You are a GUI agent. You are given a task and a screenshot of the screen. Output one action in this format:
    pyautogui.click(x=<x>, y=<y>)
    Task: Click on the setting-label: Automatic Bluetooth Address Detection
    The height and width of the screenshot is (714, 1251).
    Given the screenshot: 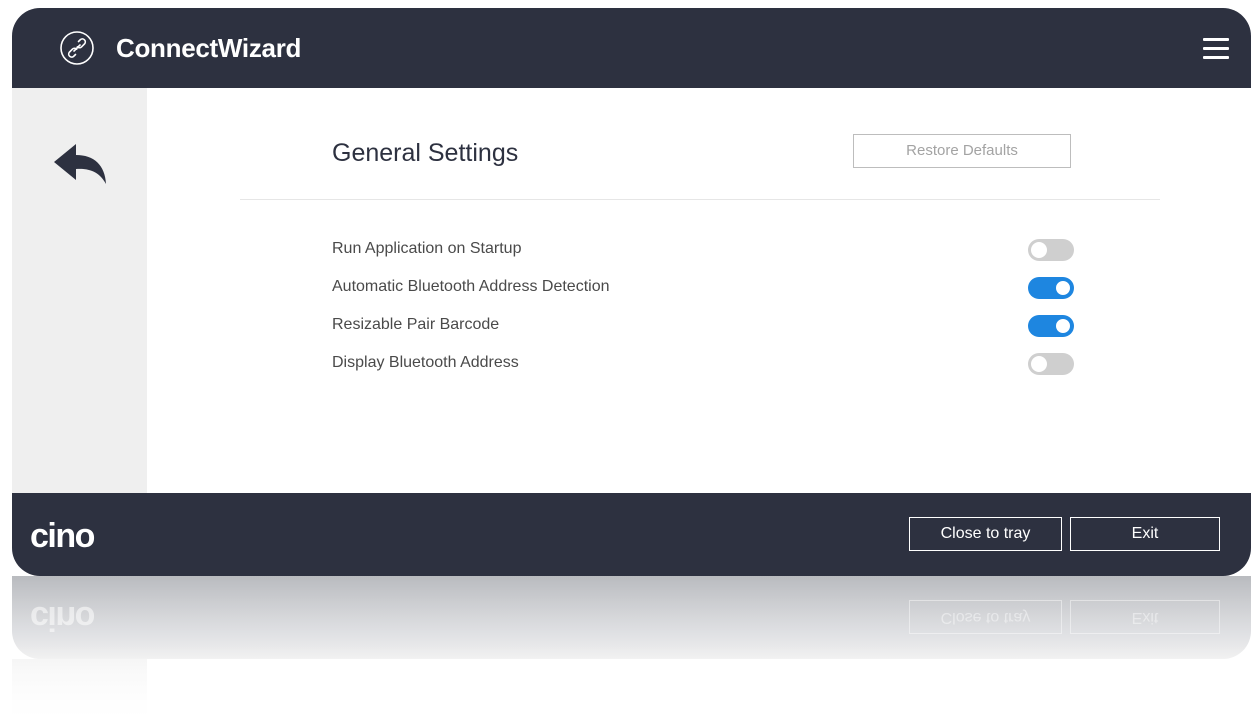 What is the action you would take?
    pyautogui.click(x=471, y=286)
    